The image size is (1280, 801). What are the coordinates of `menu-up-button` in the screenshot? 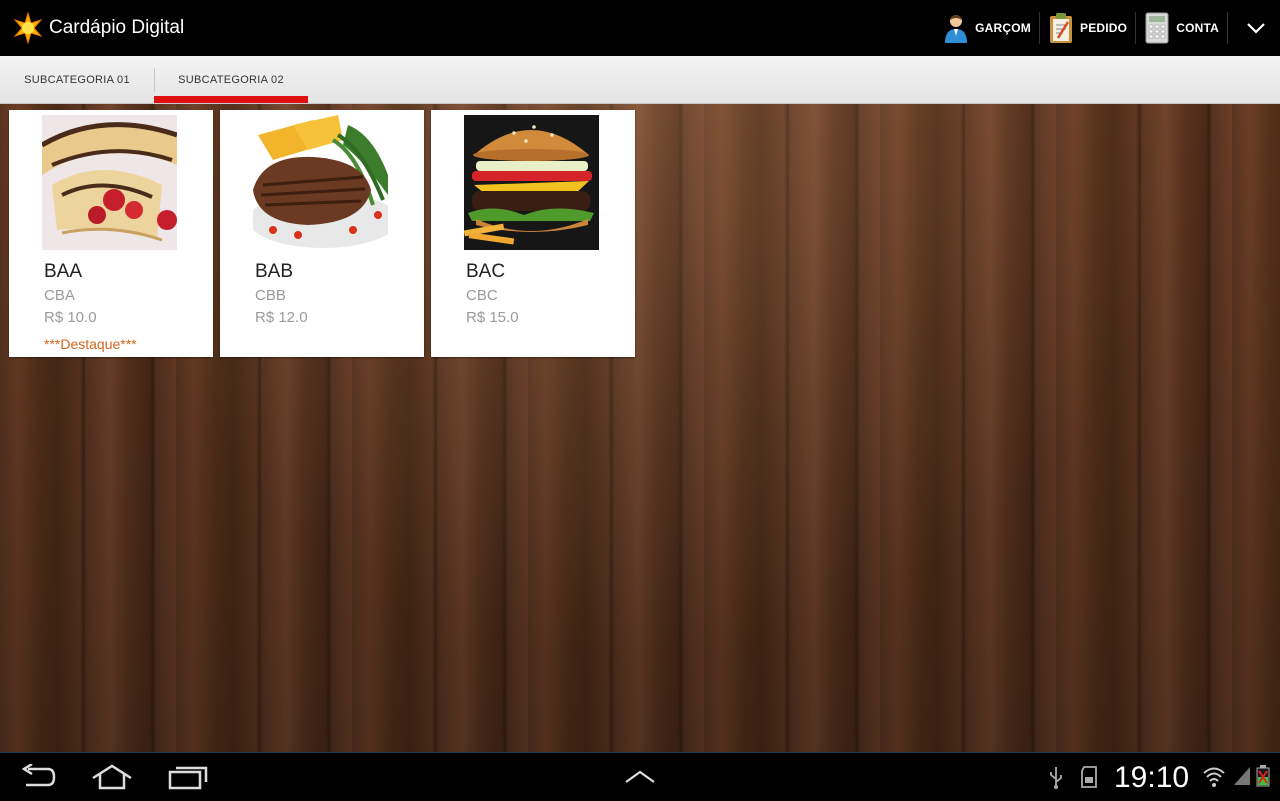 It's located at (640, 777).